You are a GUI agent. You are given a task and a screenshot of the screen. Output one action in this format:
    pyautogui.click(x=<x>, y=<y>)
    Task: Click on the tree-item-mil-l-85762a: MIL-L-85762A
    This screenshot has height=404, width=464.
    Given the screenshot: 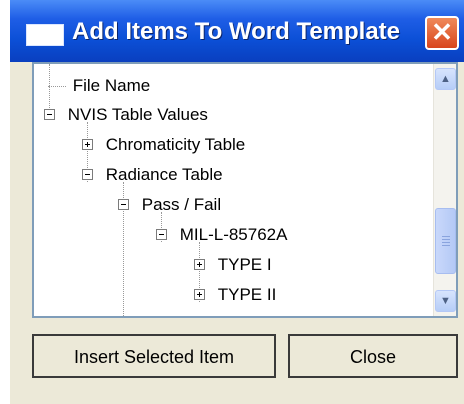 What is the action you would take?
    pyautogui.click(x=221, y=235)
    